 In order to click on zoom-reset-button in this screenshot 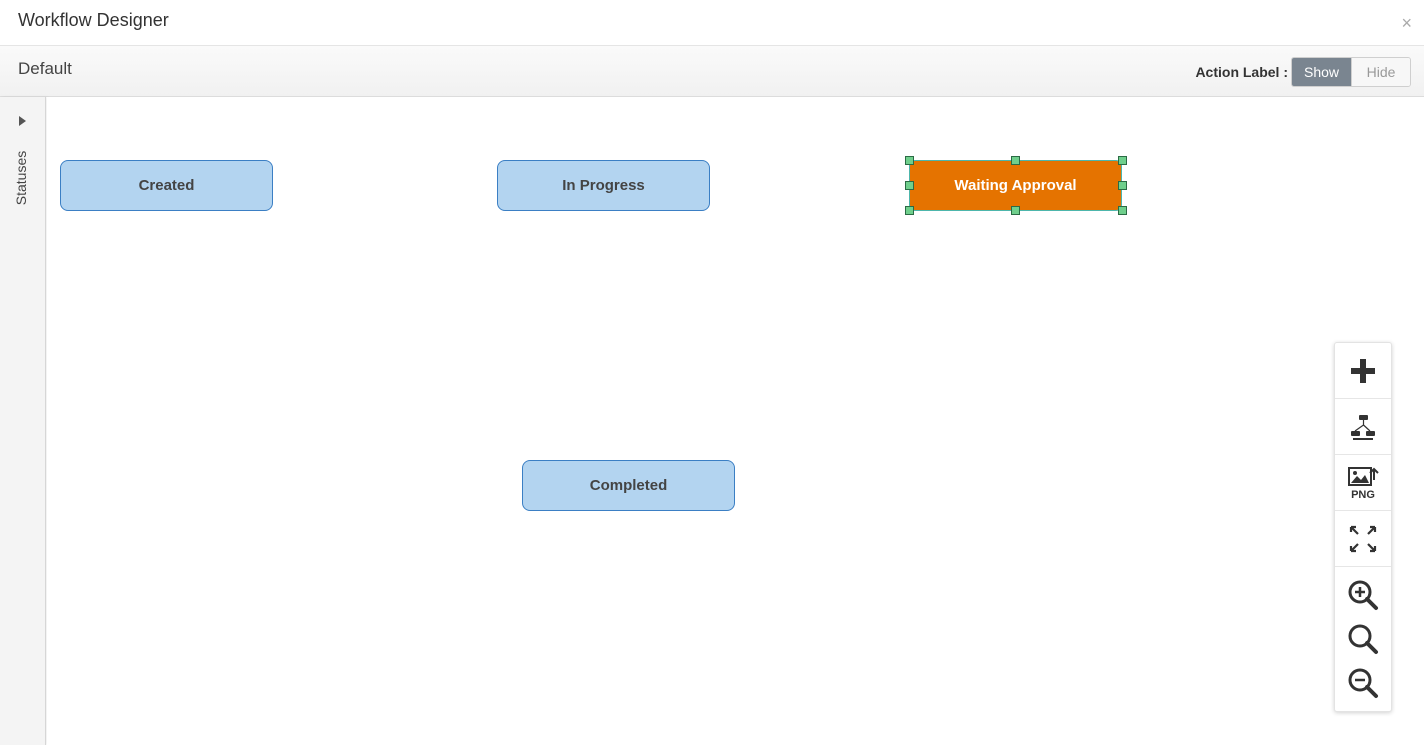, I will do `click(1363, 639)`.